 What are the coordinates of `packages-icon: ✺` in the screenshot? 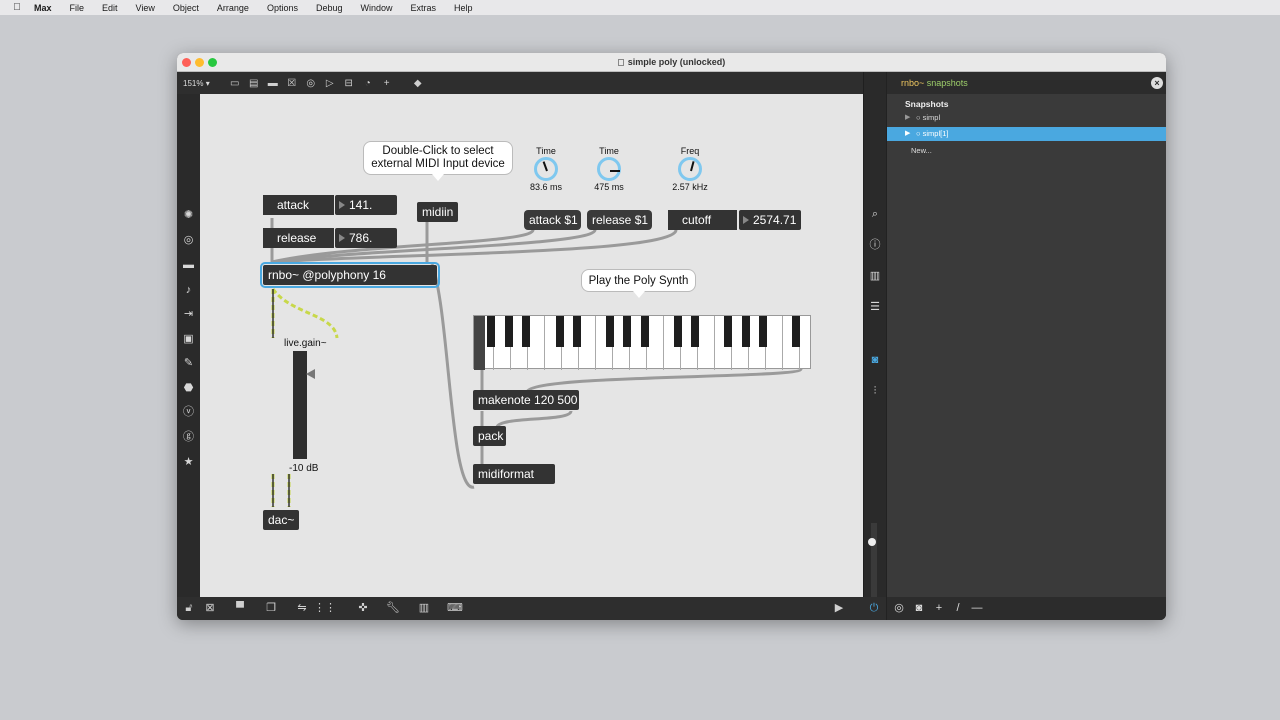 It's located at (188, 215).